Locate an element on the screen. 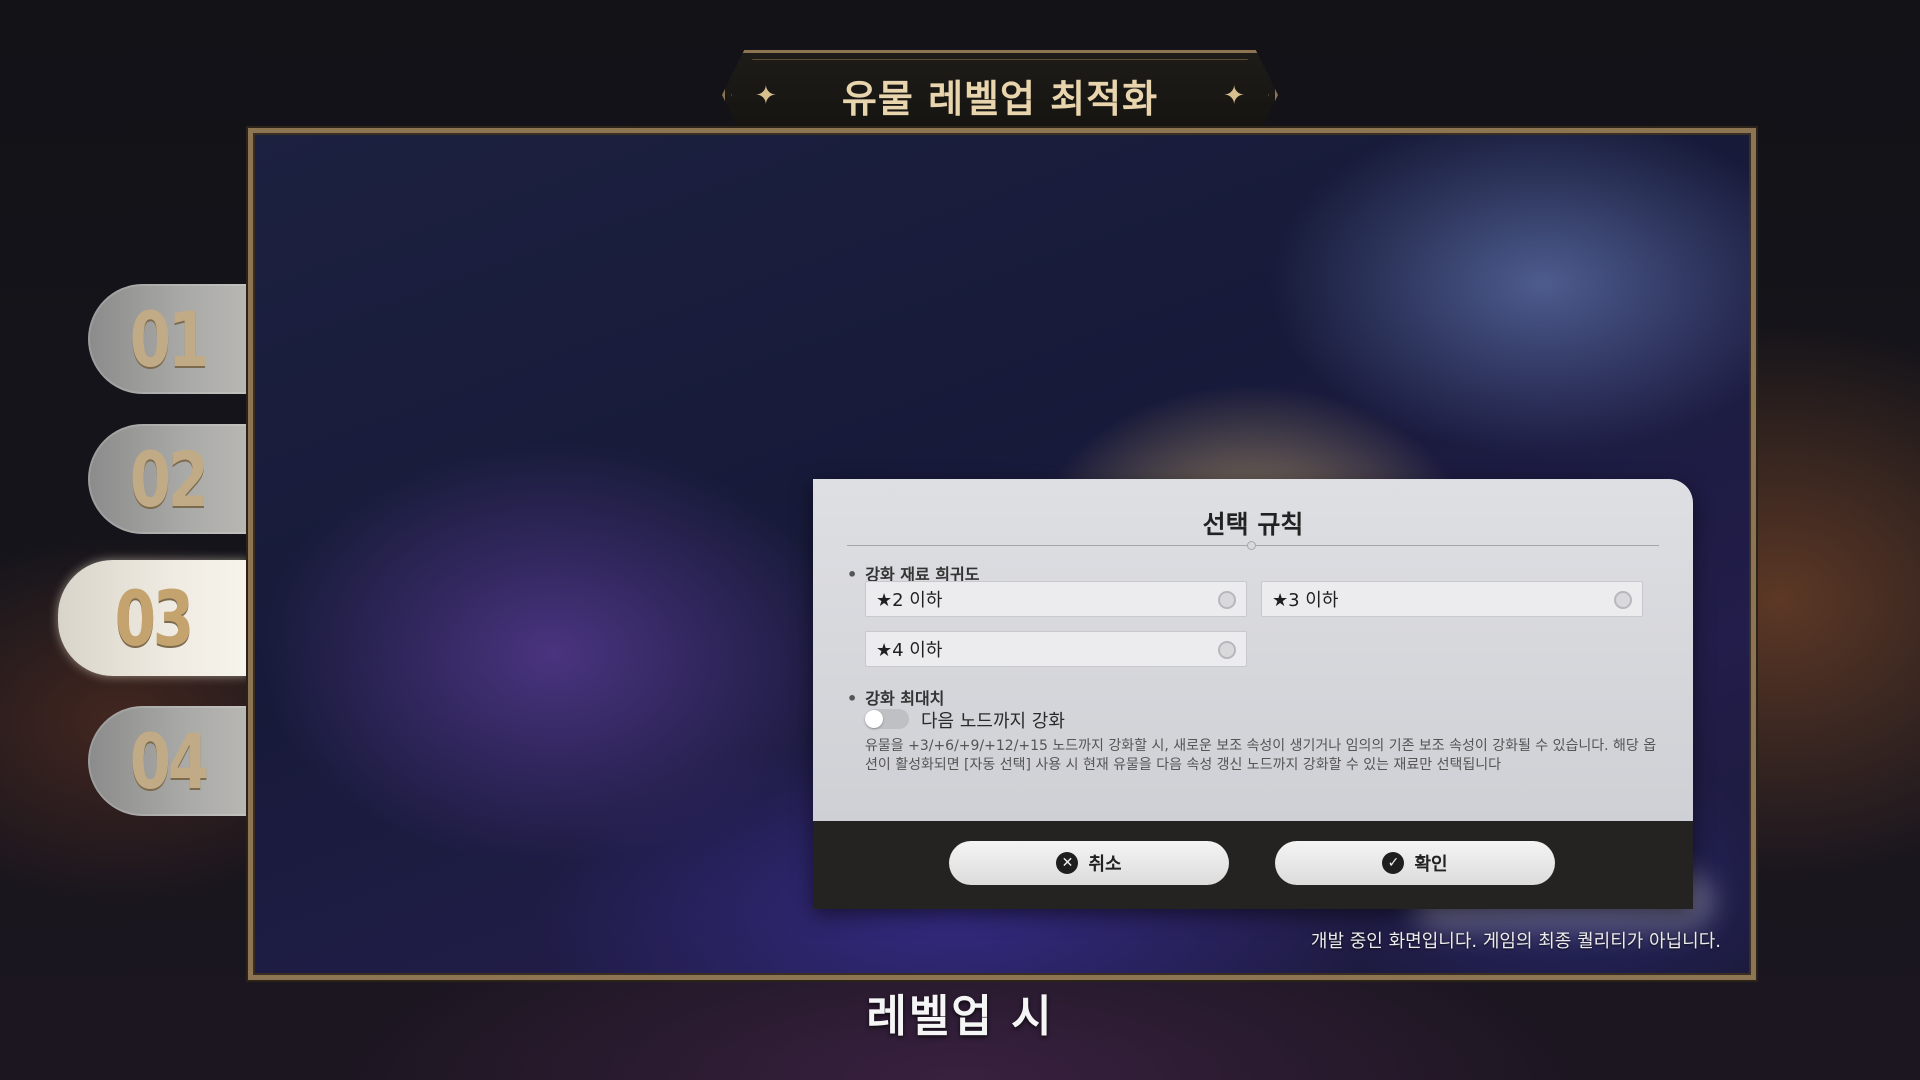 Image resolution: width=1920 pixels, height=1080 pixels. rarity-option-label: ★4 이하 is located at coordinates (909, 650).